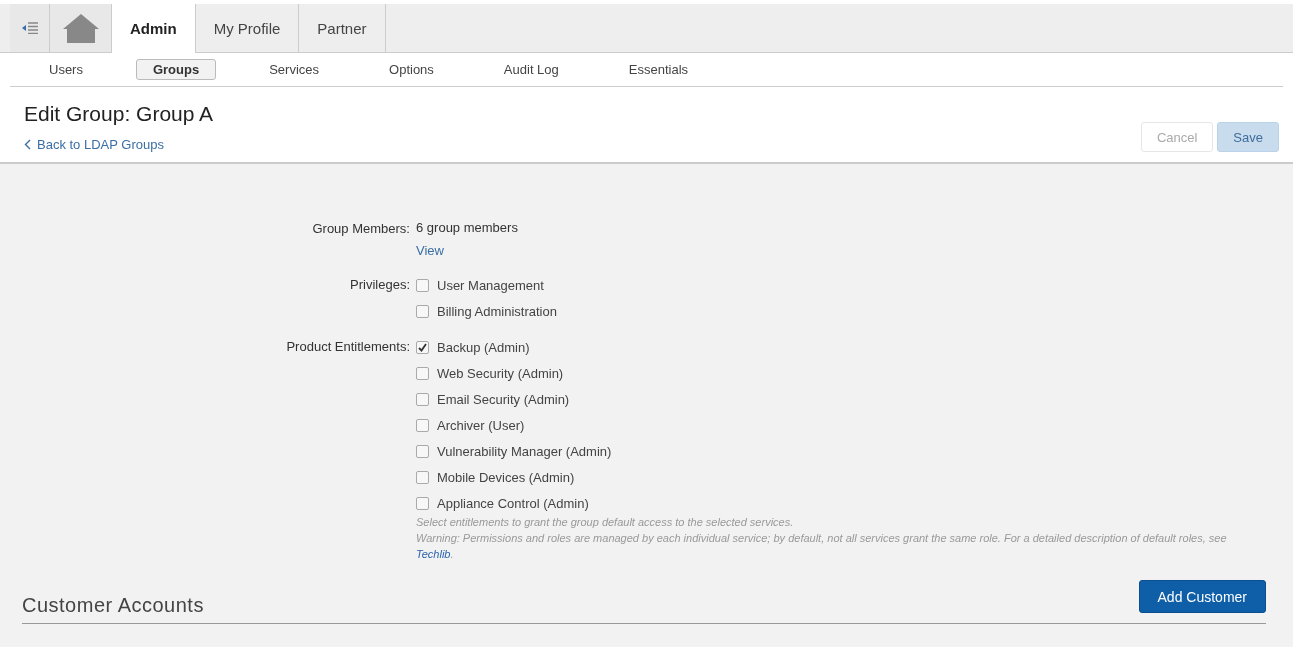  Describe the element at coordinates (854, 399) in the screenshot. I see `checkbox: Email Security (Admin)` at that location.